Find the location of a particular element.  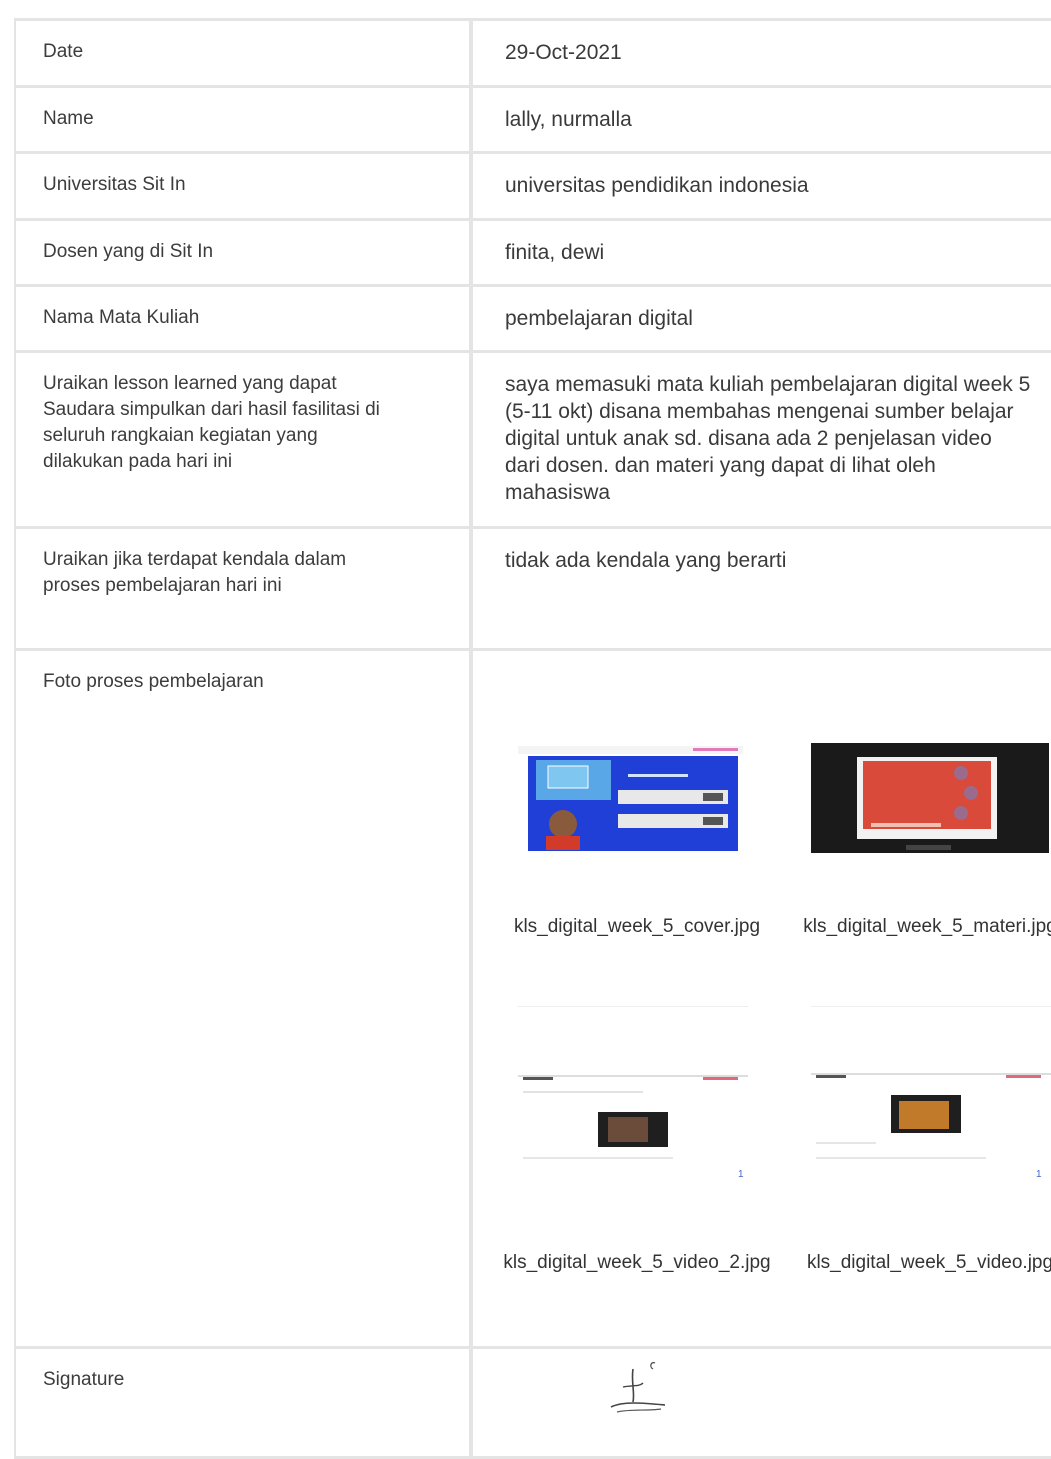

video2-screenshot-image: 1 is located at coordinates (633, 1124).